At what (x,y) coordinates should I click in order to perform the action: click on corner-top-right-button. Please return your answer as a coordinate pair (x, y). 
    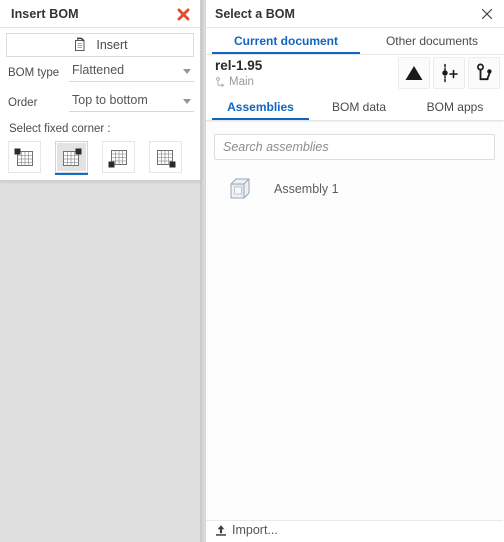
    Looking at the image, I should click on (71, 158).